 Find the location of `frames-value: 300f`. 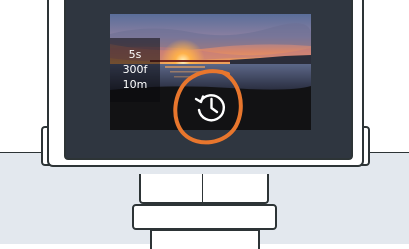

frames-value: 300f is located at coordinates (135, 69).